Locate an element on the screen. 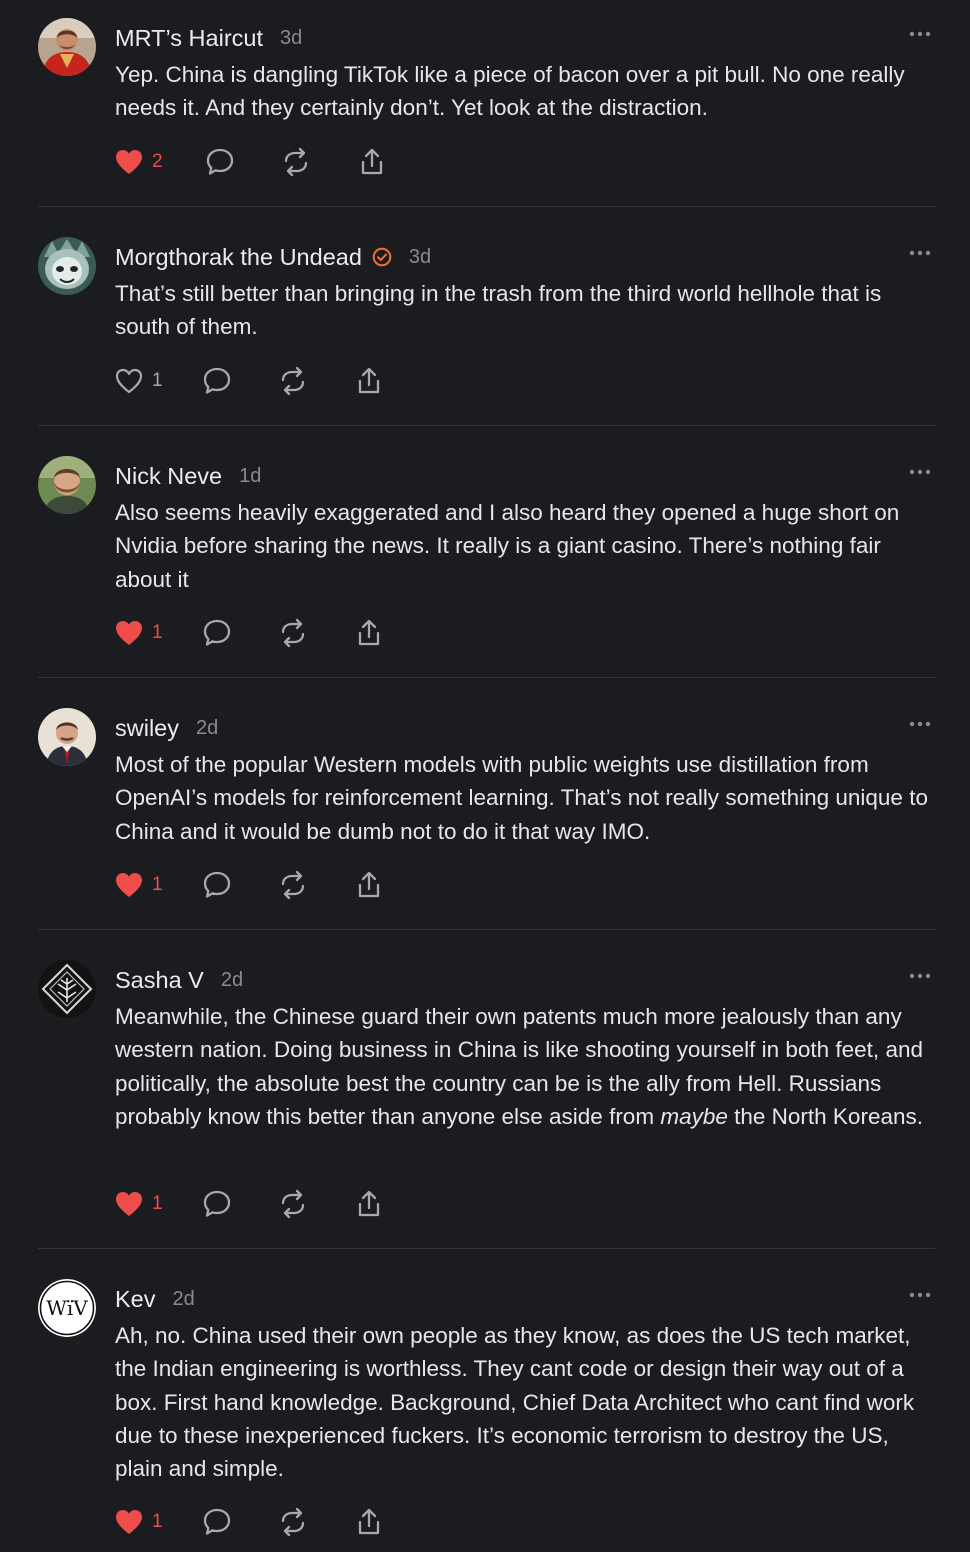  avatar-red-shirt-man-icon is located at coordinates (67, 47).